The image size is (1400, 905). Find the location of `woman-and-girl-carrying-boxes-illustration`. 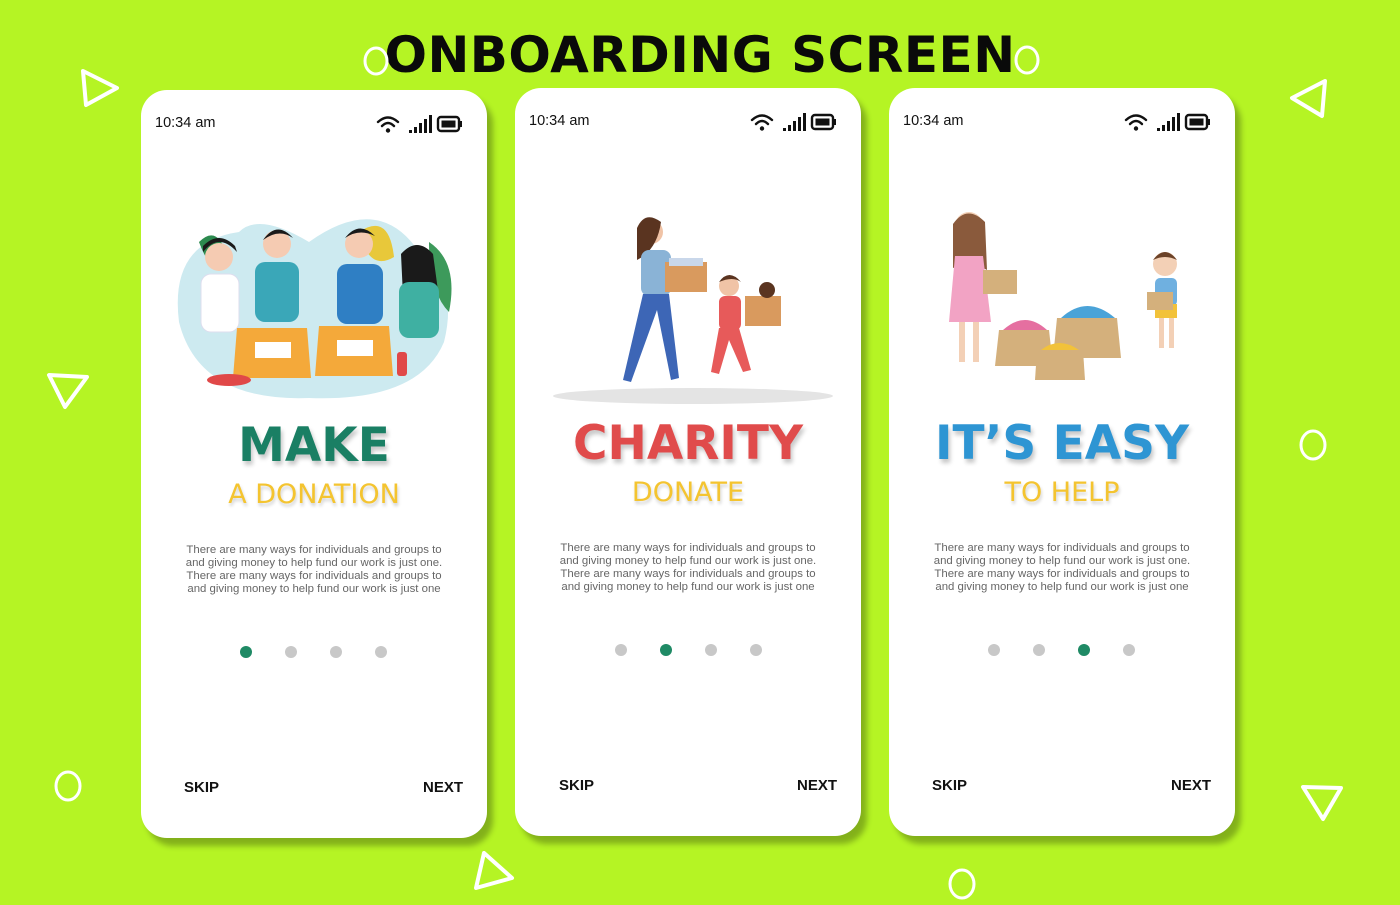

woman-and-girl-carrying-boxes-illustration is located at coordinates (693, 310).